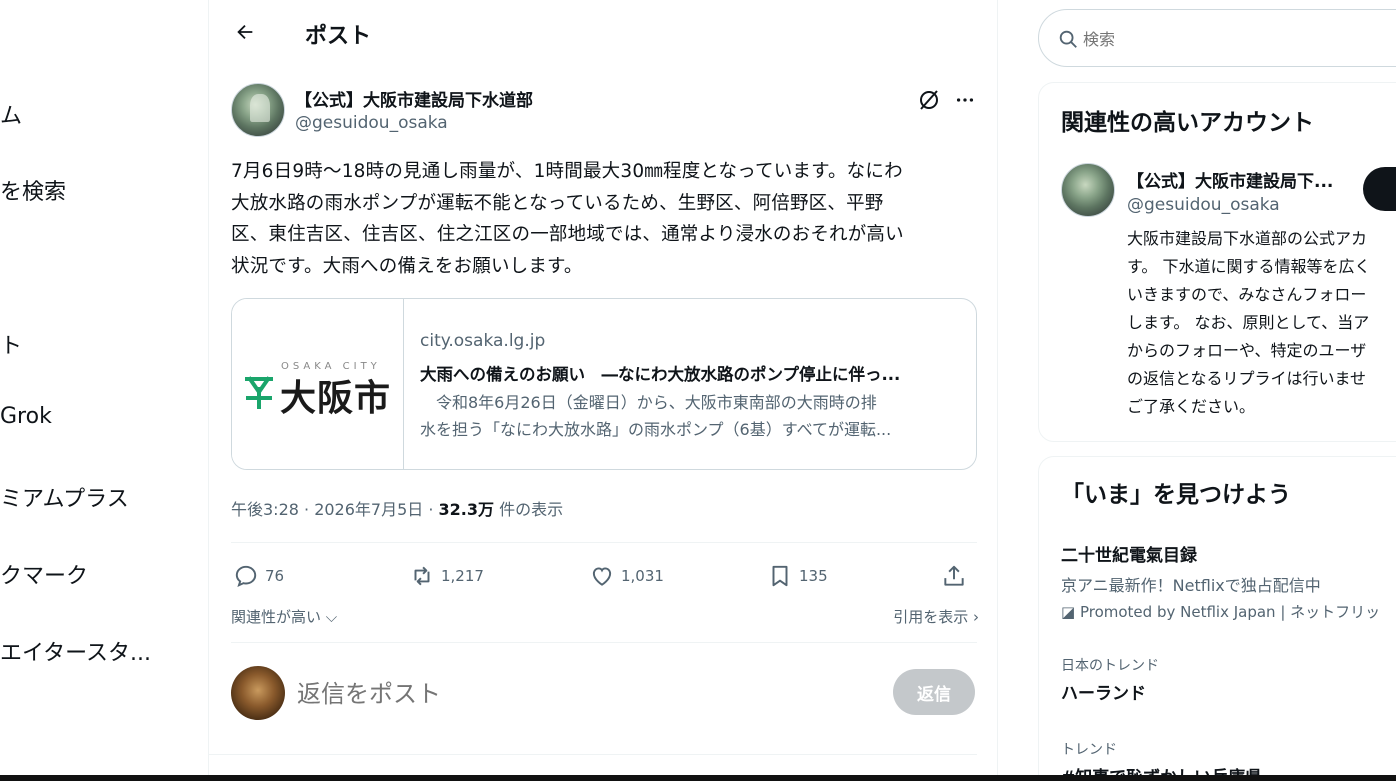 The width and height of the screenshot is (1396, 781). I want to click on repost-button: 1,217, so click(446, 576).